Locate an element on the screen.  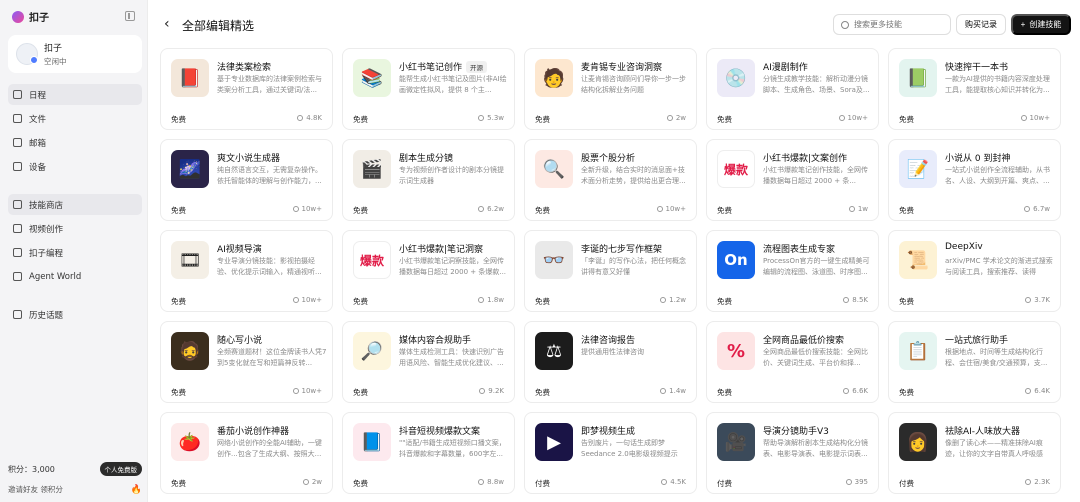
back-arrow-icon: ‹ is located at coordinates (167, 24).